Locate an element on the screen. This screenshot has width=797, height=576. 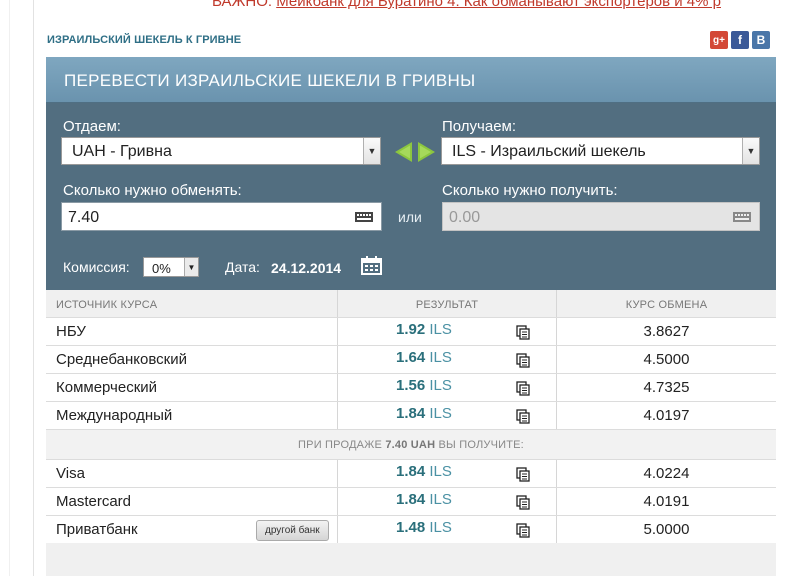
receive-input: 0.00 is located at coordinates (601, 216).